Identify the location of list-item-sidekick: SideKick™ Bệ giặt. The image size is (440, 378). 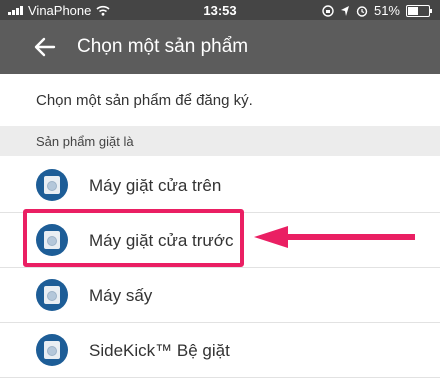
(220, 350).